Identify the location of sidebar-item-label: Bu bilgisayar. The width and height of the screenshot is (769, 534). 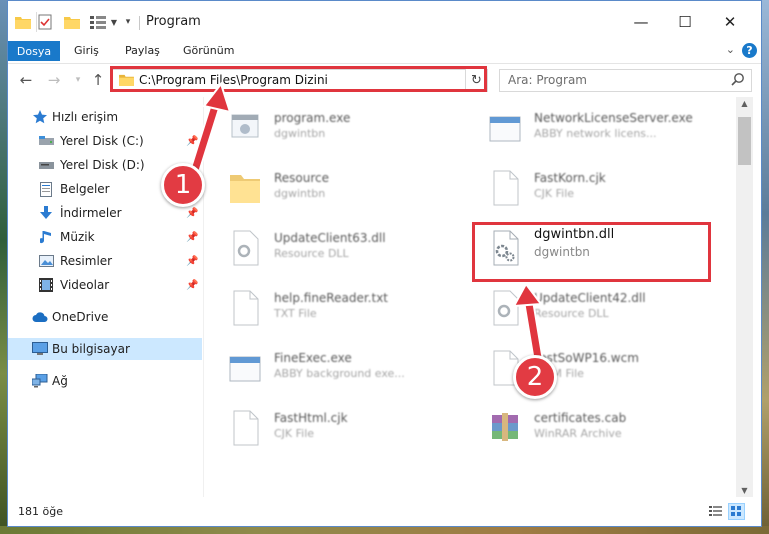
(91, 349).